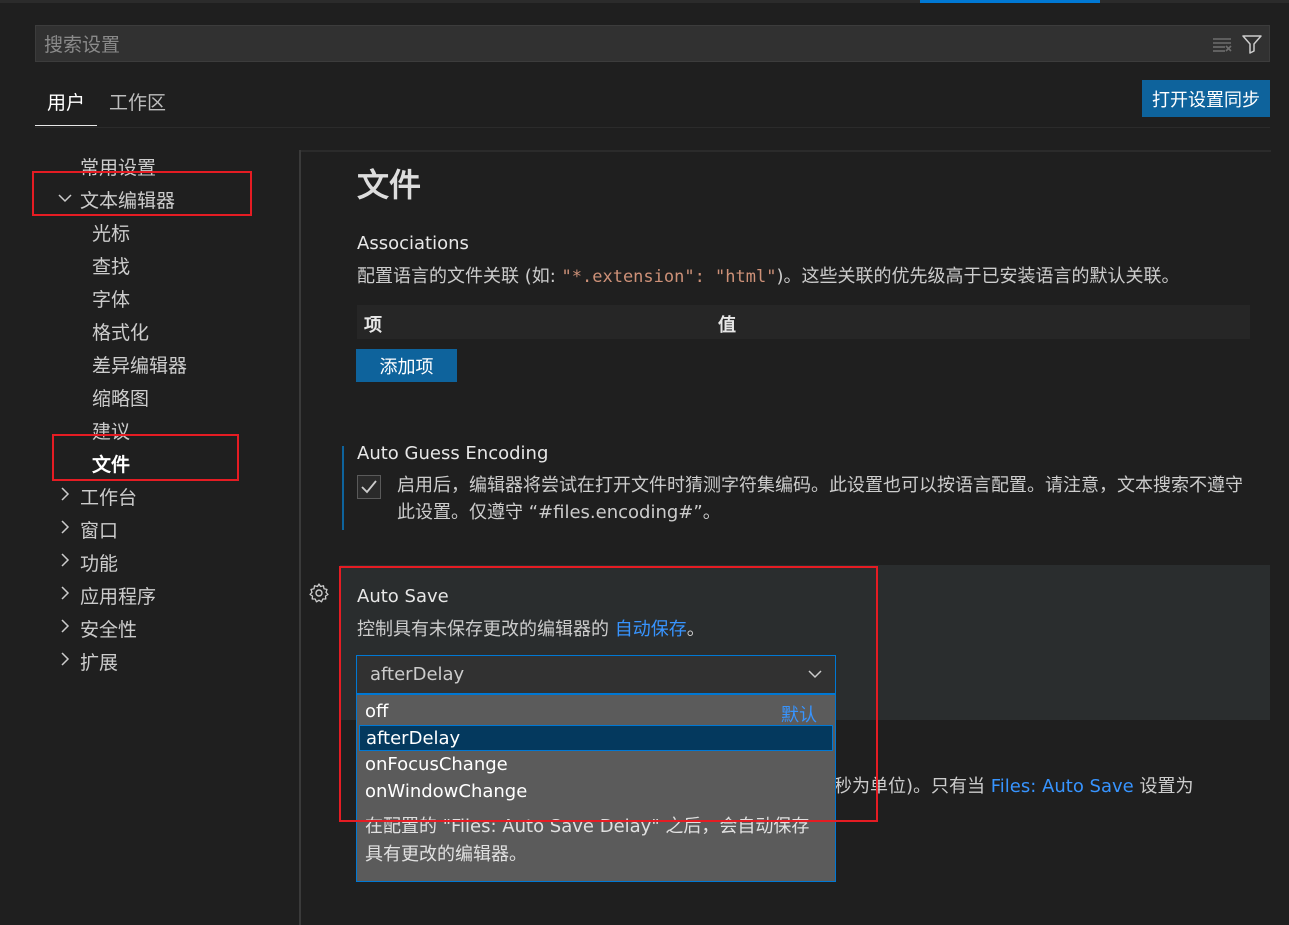  I want to click on toc-item-formatting: 格式化, so click(120, 331).